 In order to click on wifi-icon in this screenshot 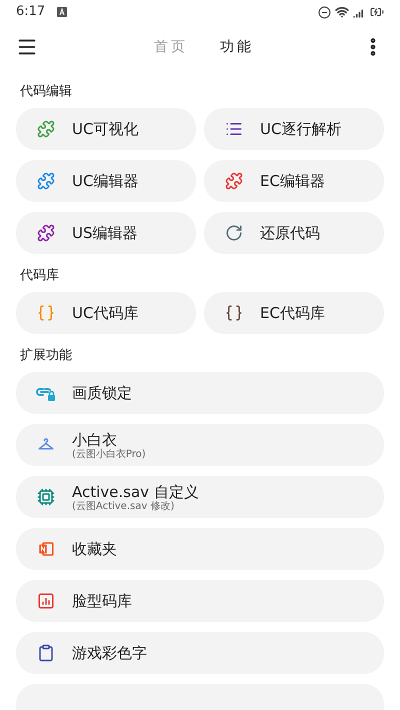, I will do `click(342, 12)`.